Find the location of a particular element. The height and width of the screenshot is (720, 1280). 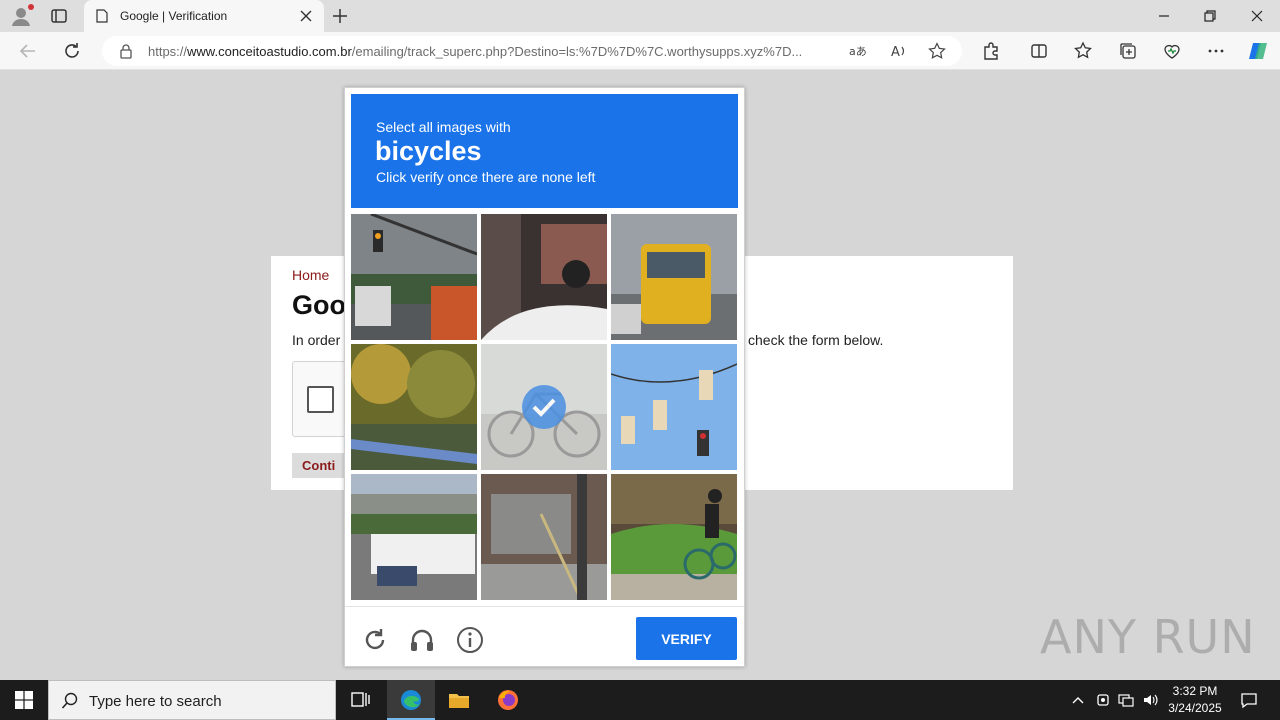

selected-check-icon is located at coordinates (544, 407).